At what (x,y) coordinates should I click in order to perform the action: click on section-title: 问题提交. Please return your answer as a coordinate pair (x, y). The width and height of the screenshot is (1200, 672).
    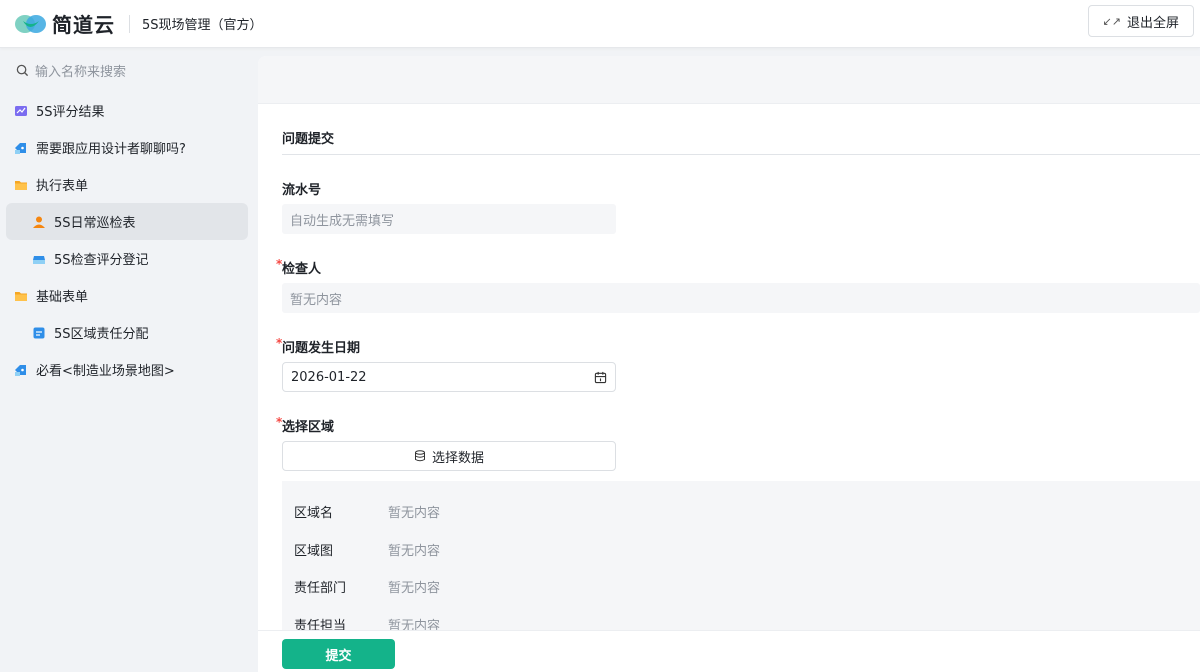
    Looking at the image, I should click on (741, 141).